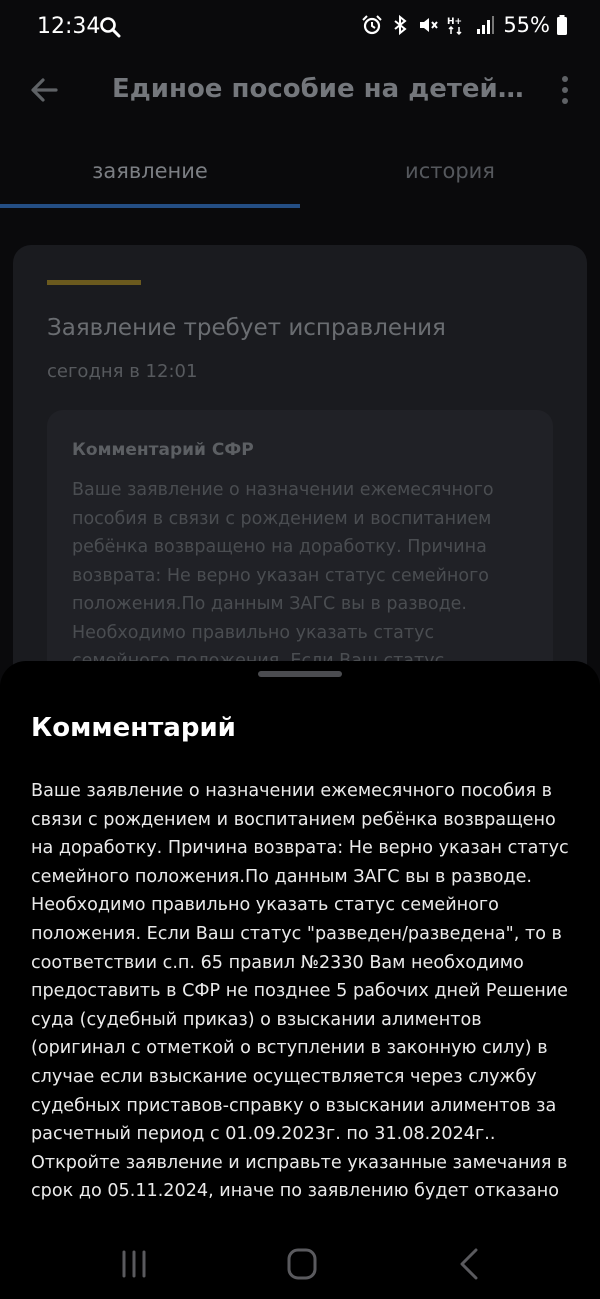  I want to click on battery-percent: 55%, so click(526, 25).